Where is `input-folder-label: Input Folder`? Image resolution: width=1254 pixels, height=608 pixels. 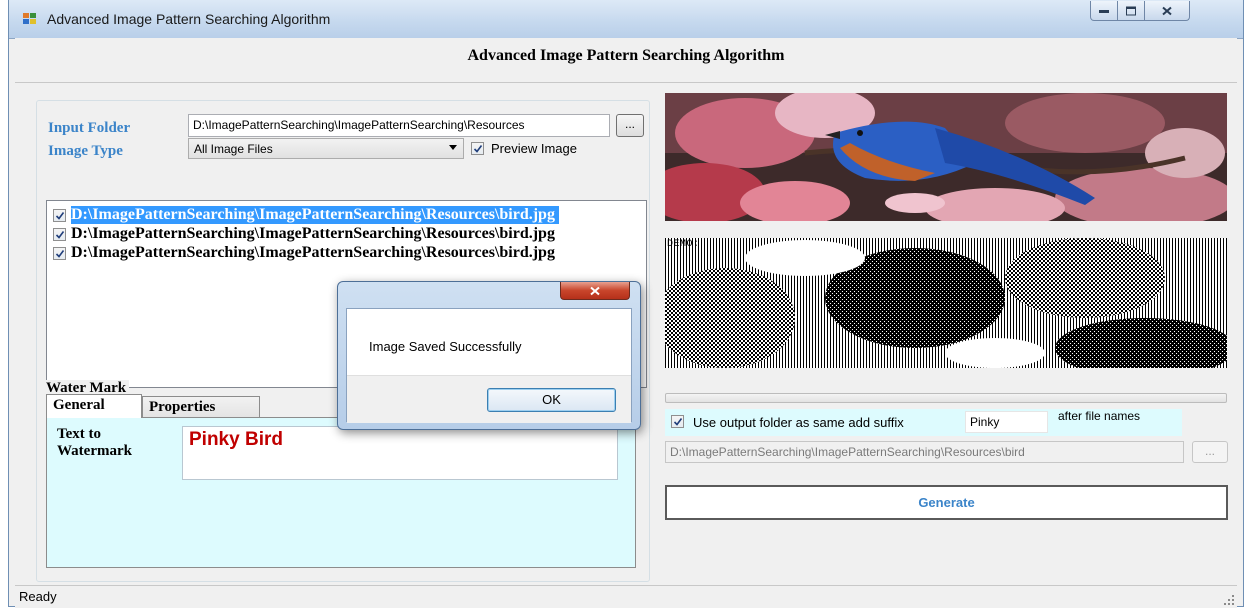 input-folder-label: Input Folder is located at coordinates (89, 128).